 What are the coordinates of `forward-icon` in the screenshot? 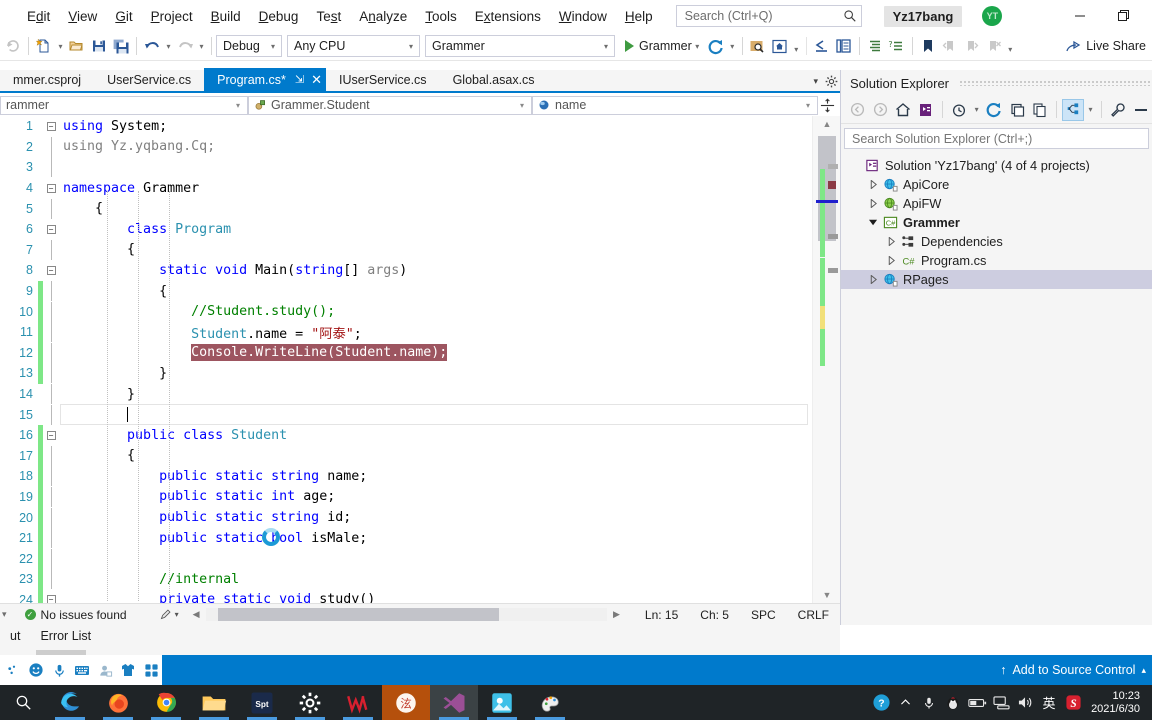 It's located at (880, 110).